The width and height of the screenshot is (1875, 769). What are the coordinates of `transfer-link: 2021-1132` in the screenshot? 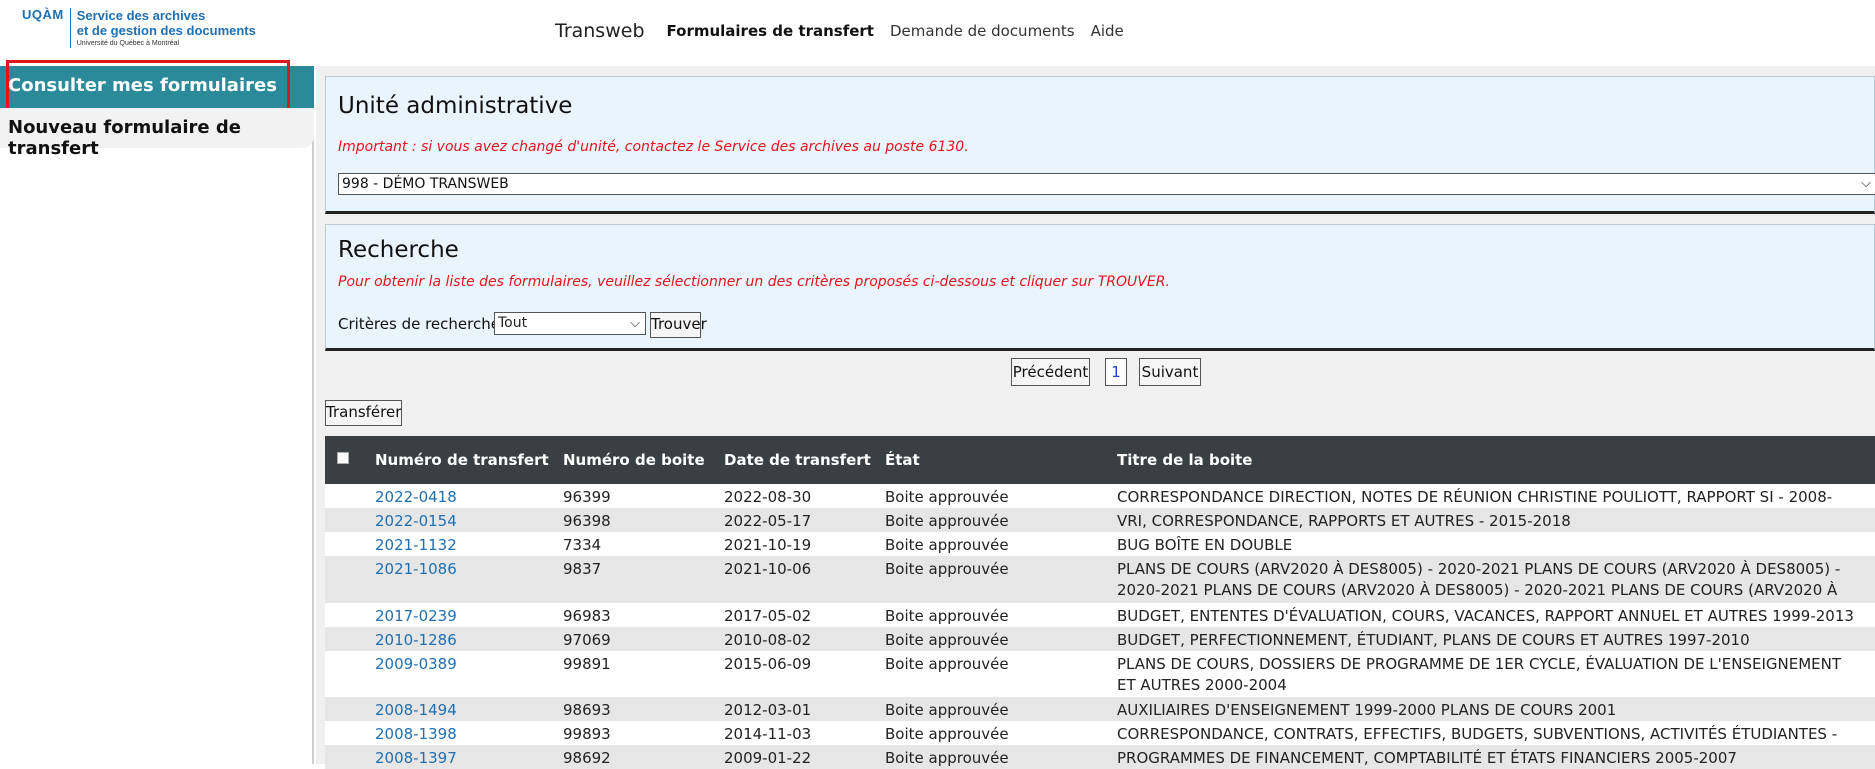 It's located at (416, 545).